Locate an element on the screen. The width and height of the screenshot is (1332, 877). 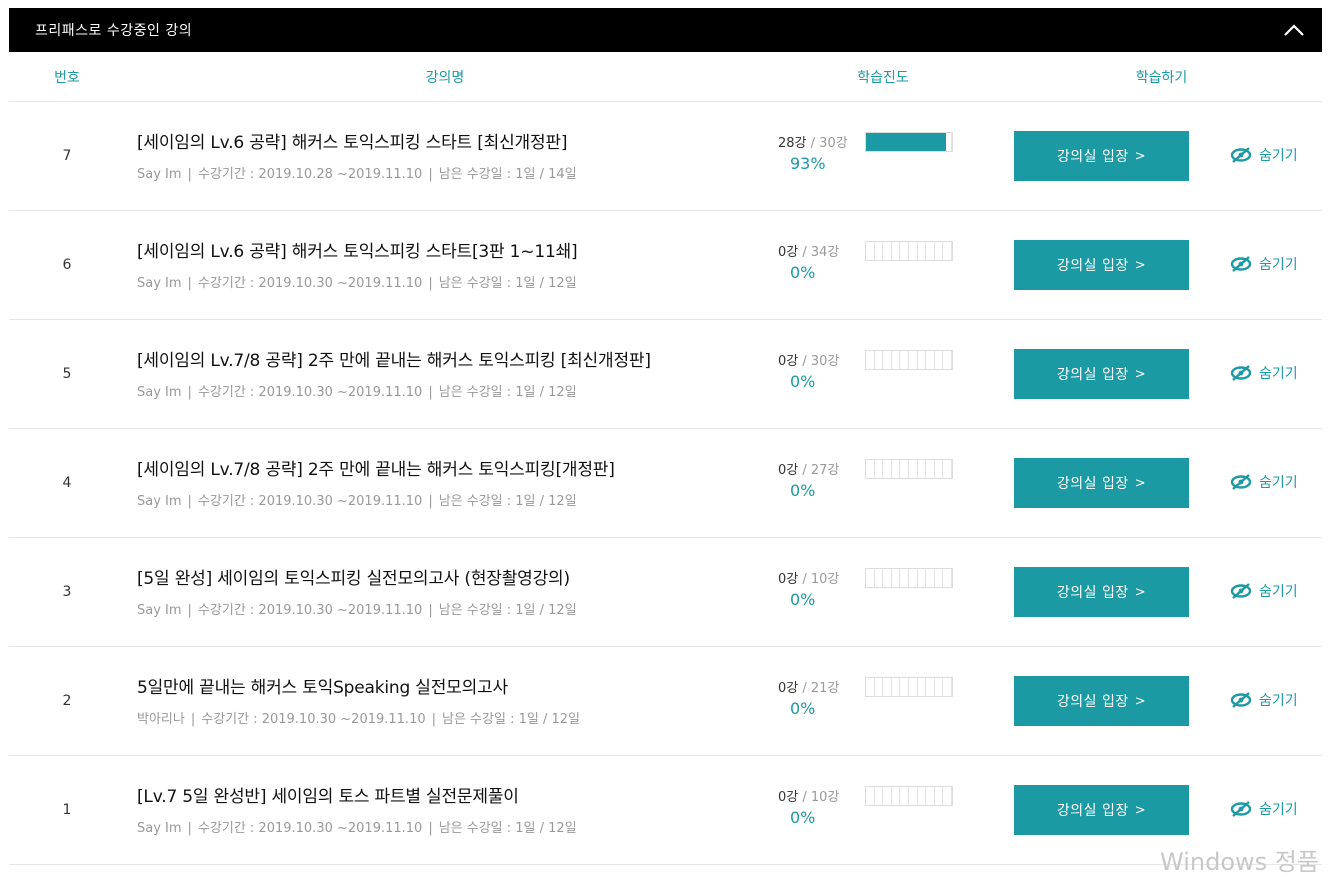
collapse-button is located at coordinates (1294, 30).